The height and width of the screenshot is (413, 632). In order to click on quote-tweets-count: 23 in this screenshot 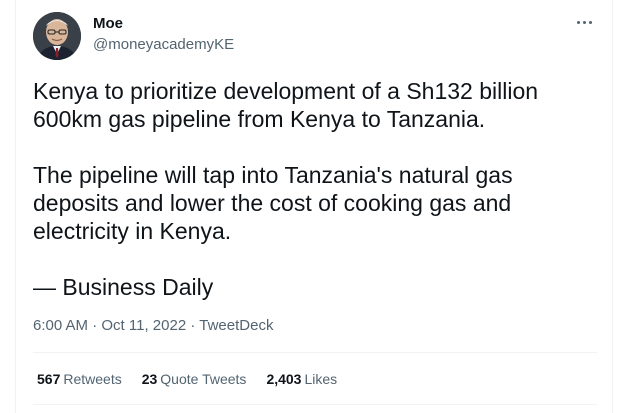, I will do `click(149, 379)`.